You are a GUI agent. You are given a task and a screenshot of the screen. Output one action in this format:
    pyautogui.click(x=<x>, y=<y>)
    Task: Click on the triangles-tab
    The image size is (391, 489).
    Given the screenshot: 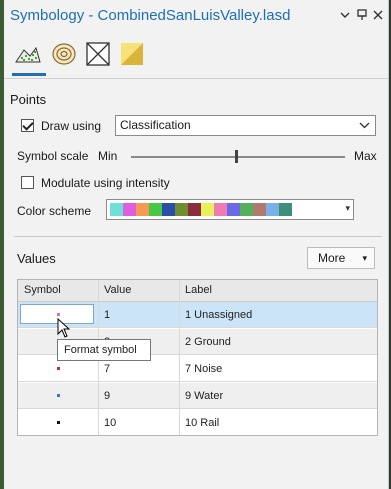 What is the action you would take?
    pyautogui.click(x=98, y=55)
    